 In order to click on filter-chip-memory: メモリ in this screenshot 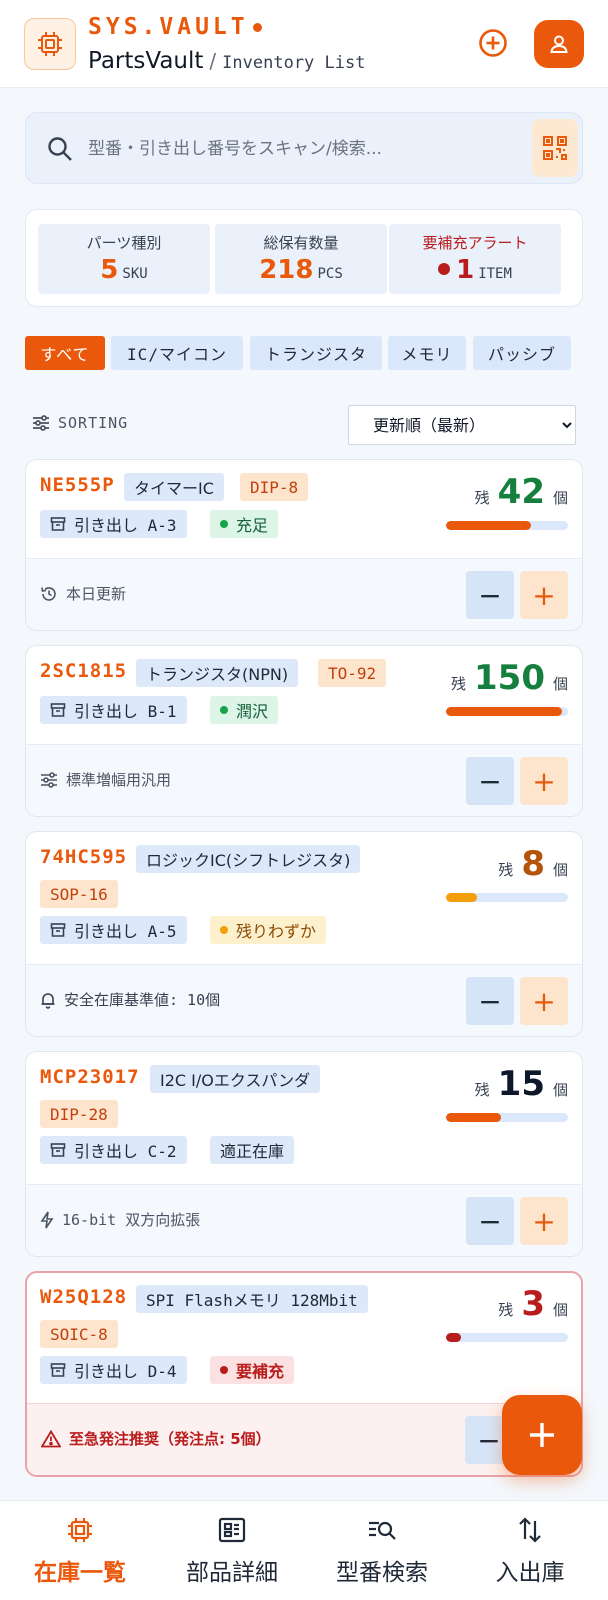, I will do `click(427, 353)`.